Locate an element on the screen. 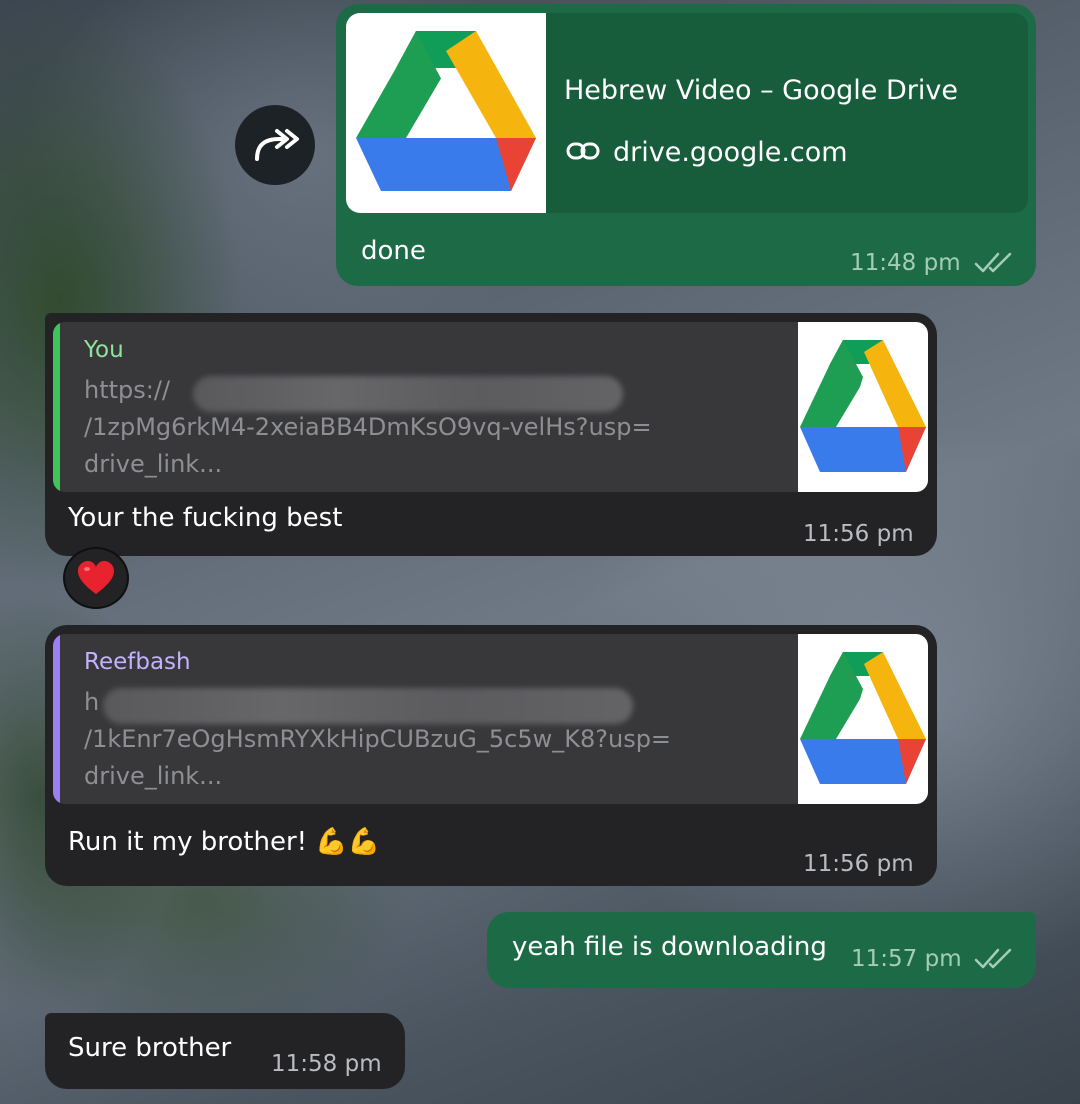 The image size is (1080, 1104). link-preview-thumbnail is located at coordinates (446, 113).